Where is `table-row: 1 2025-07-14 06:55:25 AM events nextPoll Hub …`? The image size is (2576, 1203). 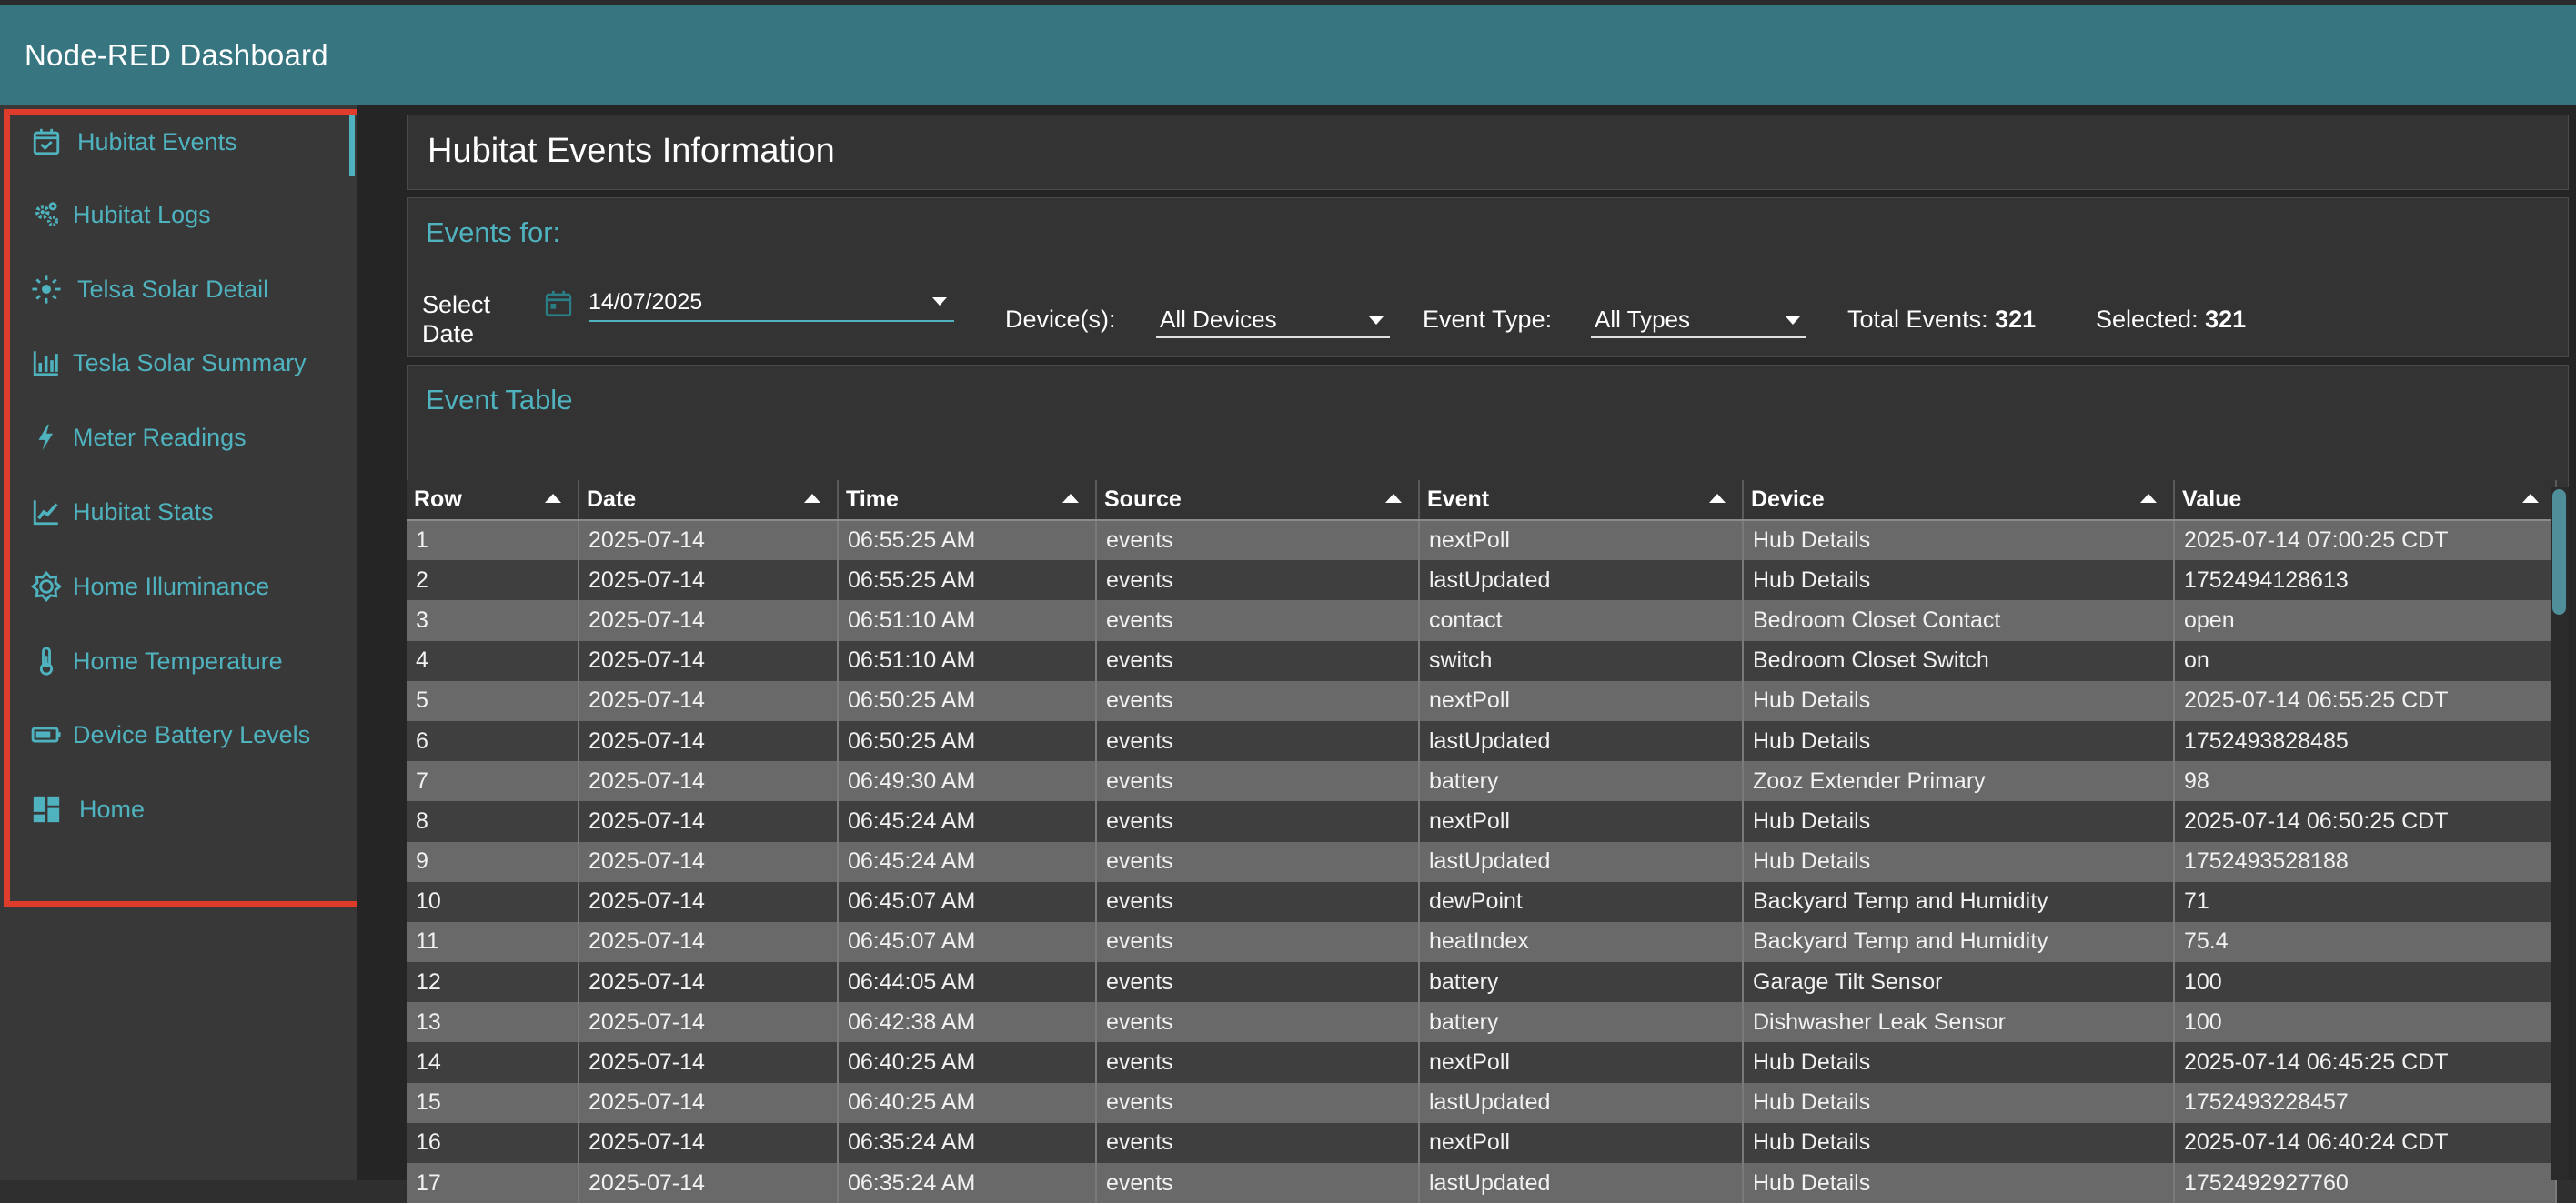 table-row: 1 2025-07-14 06:55:25 AM events nextPoll Hub … is located at coordinates (1482, 540).